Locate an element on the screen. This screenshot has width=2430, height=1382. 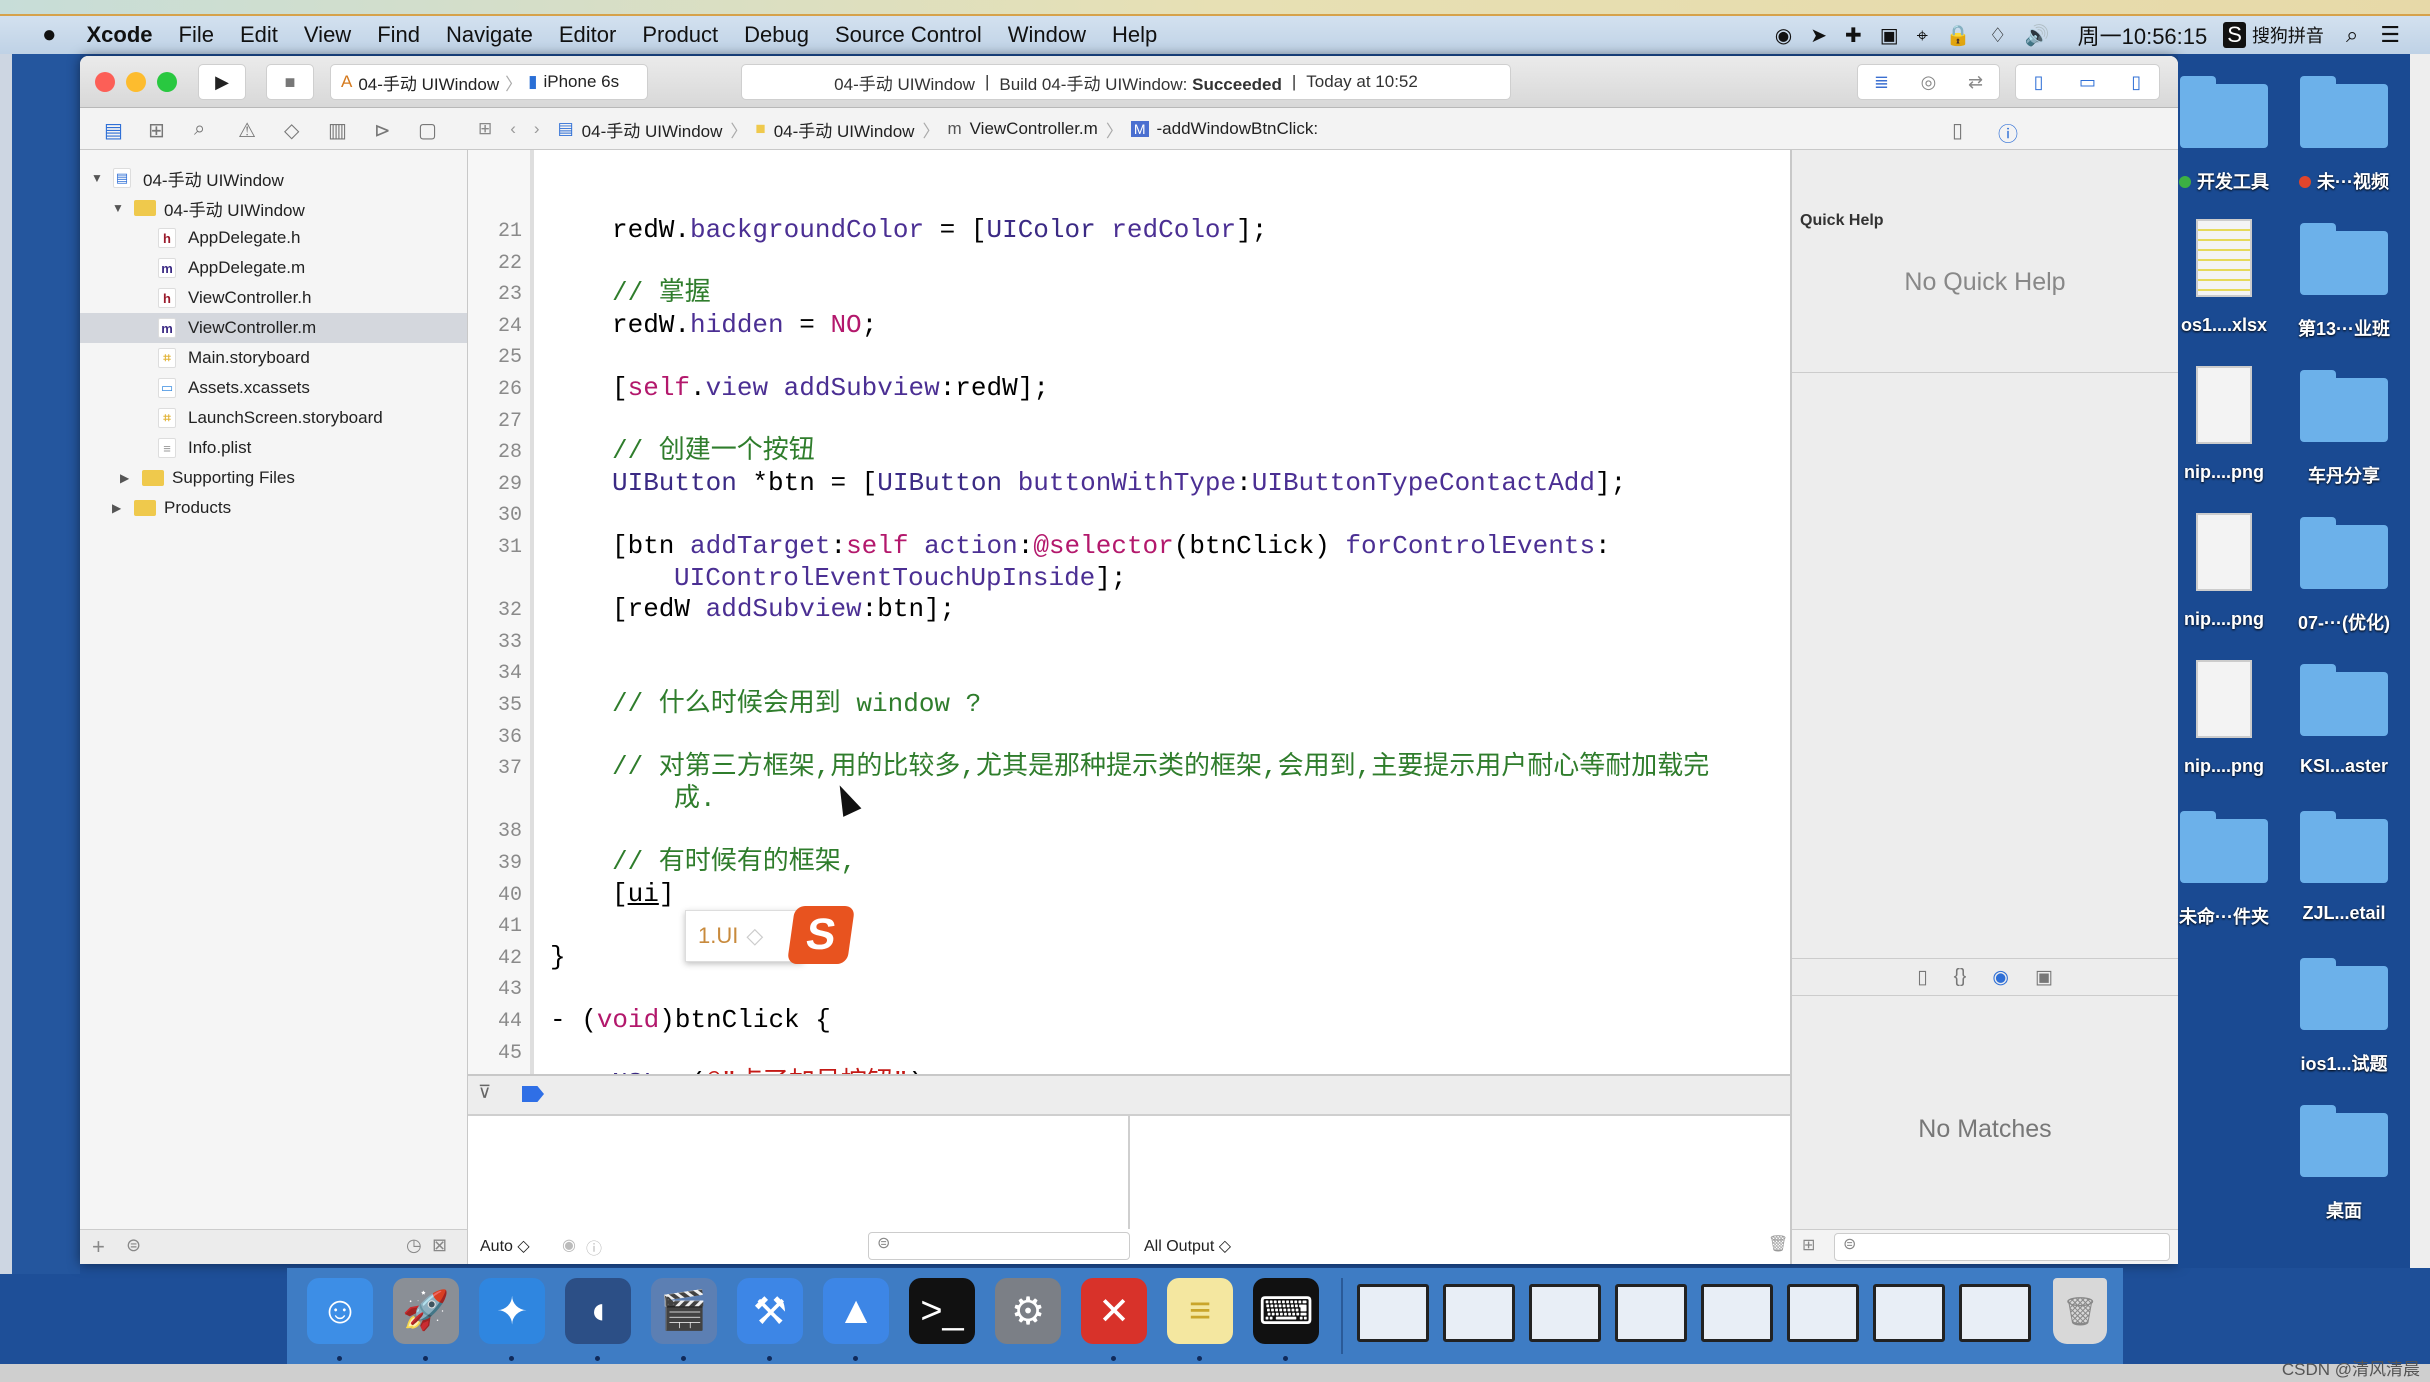
code-line: 40 [ui] is located at coordinates (1129, 894).